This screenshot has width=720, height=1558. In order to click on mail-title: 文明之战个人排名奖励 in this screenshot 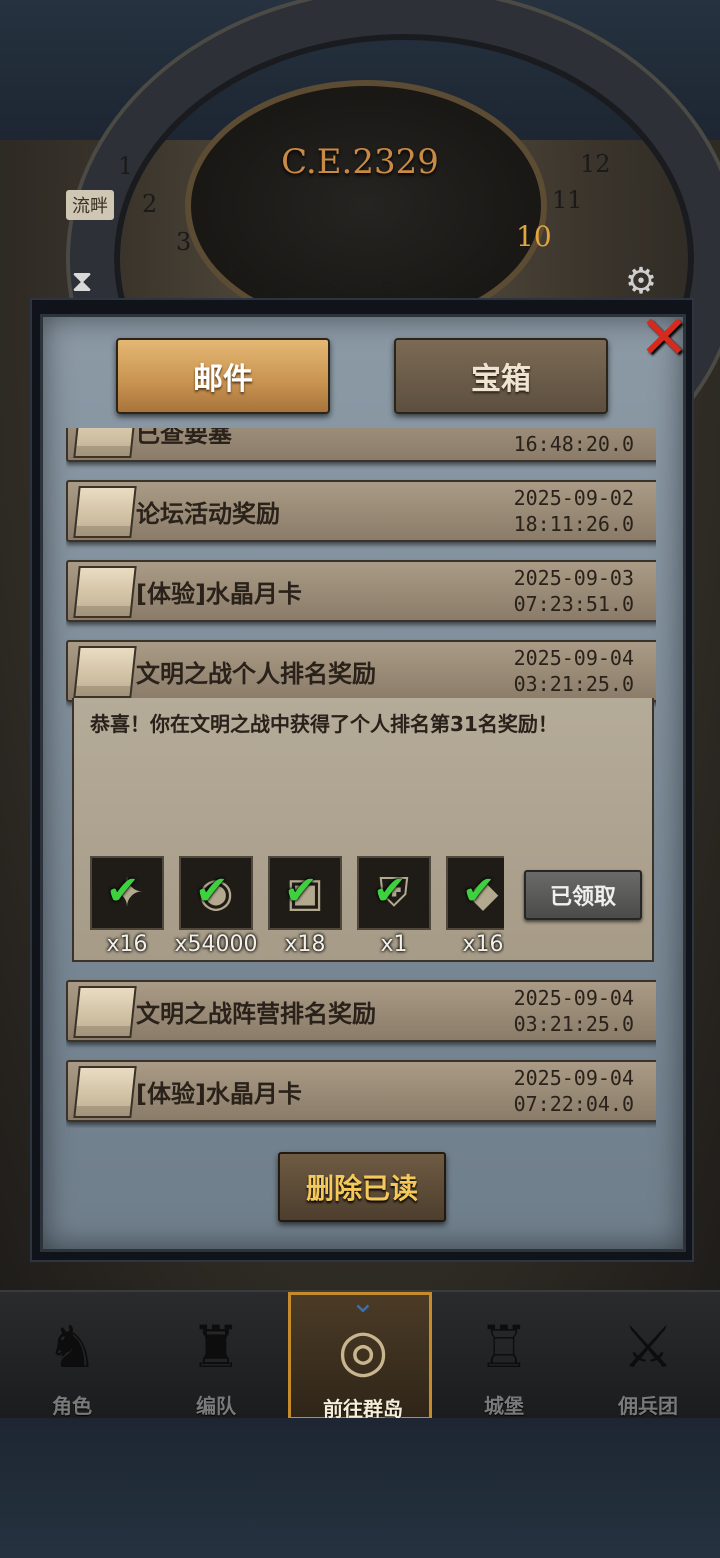, I will do `click(256, 674)`.